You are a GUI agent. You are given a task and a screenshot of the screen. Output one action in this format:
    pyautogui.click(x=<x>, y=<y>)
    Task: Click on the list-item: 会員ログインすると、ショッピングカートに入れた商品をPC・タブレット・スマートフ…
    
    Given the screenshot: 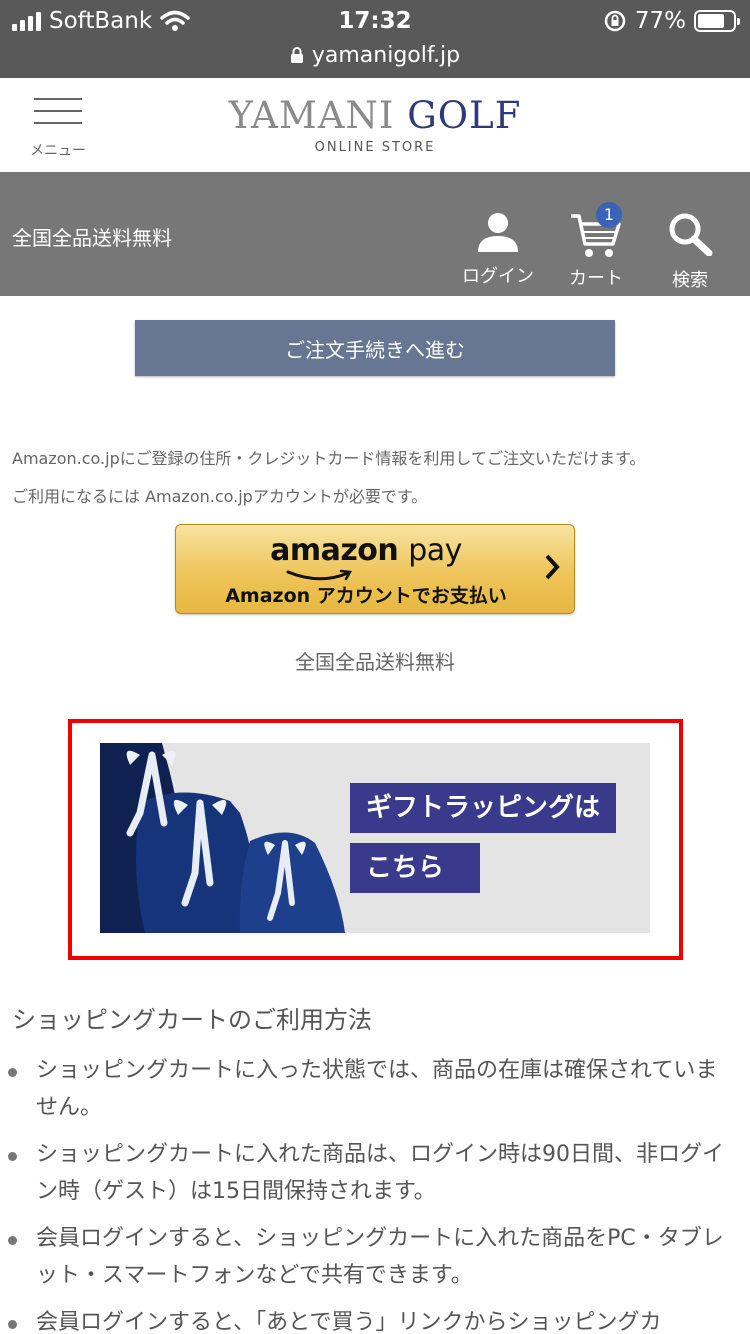 What is the action you would take?
    pyautogui.click(x=375, y=1257)
    